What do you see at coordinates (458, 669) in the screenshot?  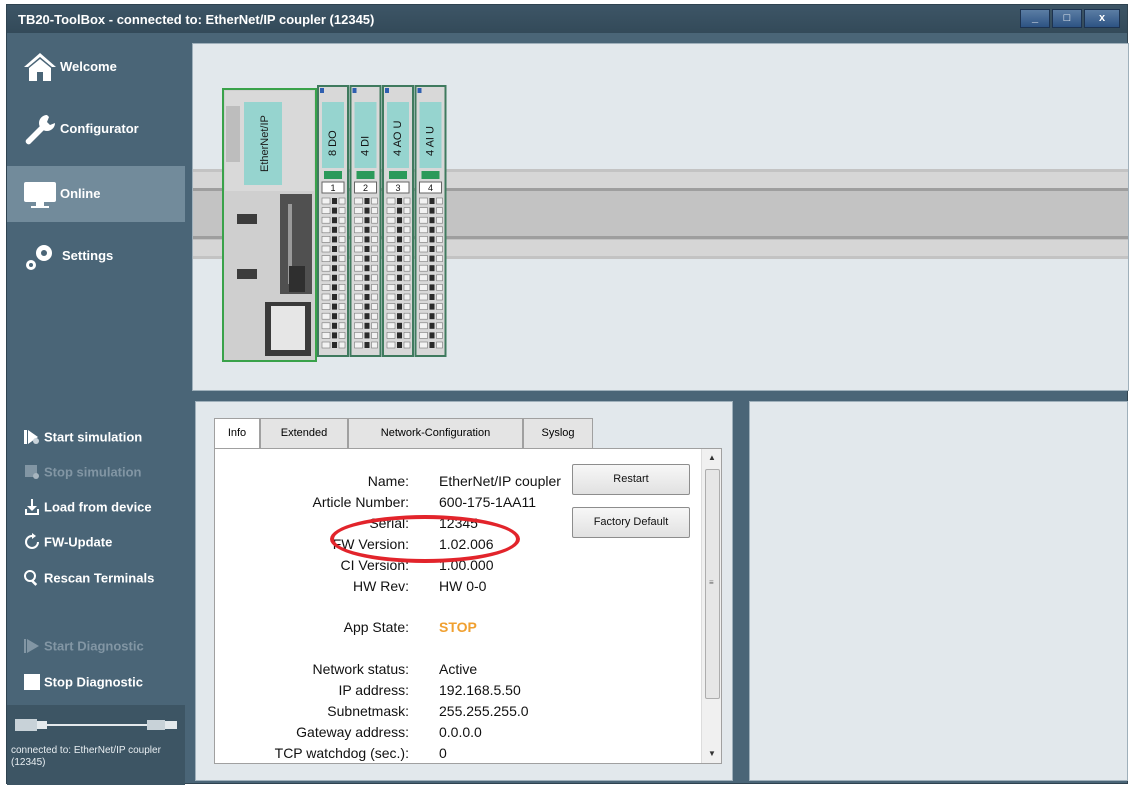 I see `info-value: Active` at bounding box center [458, 669].